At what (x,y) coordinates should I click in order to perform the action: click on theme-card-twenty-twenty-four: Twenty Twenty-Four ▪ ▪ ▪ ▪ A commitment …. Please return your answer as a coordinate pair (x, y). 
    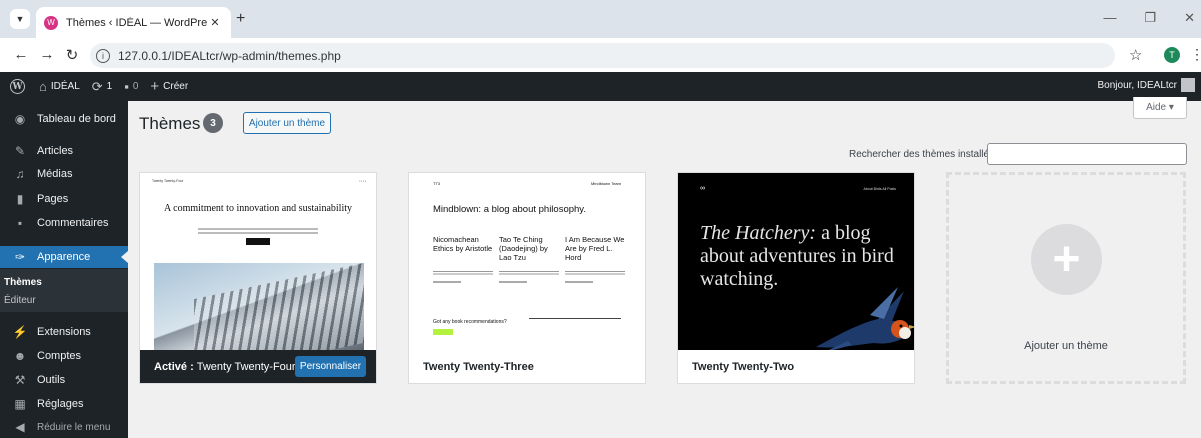
    Looking at the image, I should click on (258, 278).